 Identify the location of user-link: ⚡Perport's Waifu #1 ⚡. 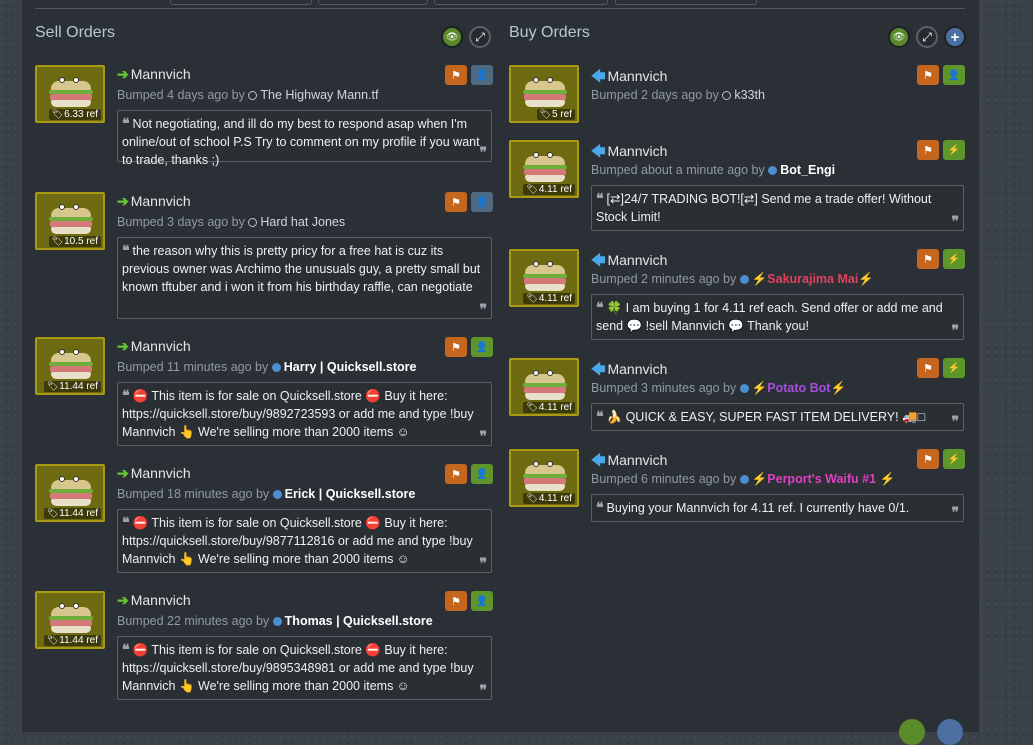
(823, 479).